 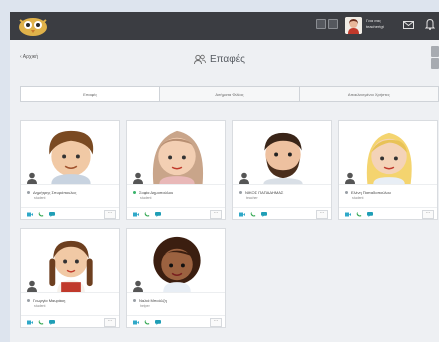 I want to click on contact-name-text: ΝΙΚΟΣ ΠΑΠΑΔΗΜΑΣ, so click(x=264, y=192).